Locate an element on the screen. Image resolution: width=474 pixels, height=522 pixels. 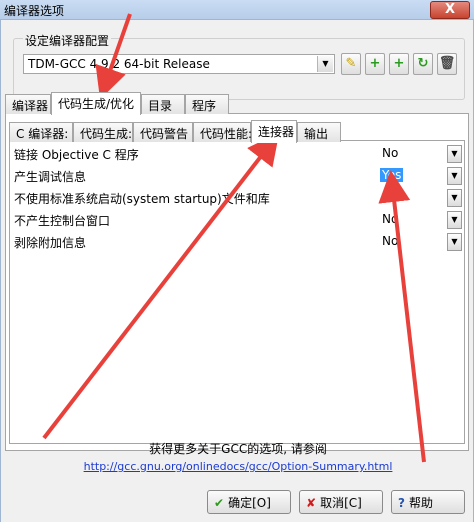
tab-compiler: 编译器 is located at coordinates (28, 104).